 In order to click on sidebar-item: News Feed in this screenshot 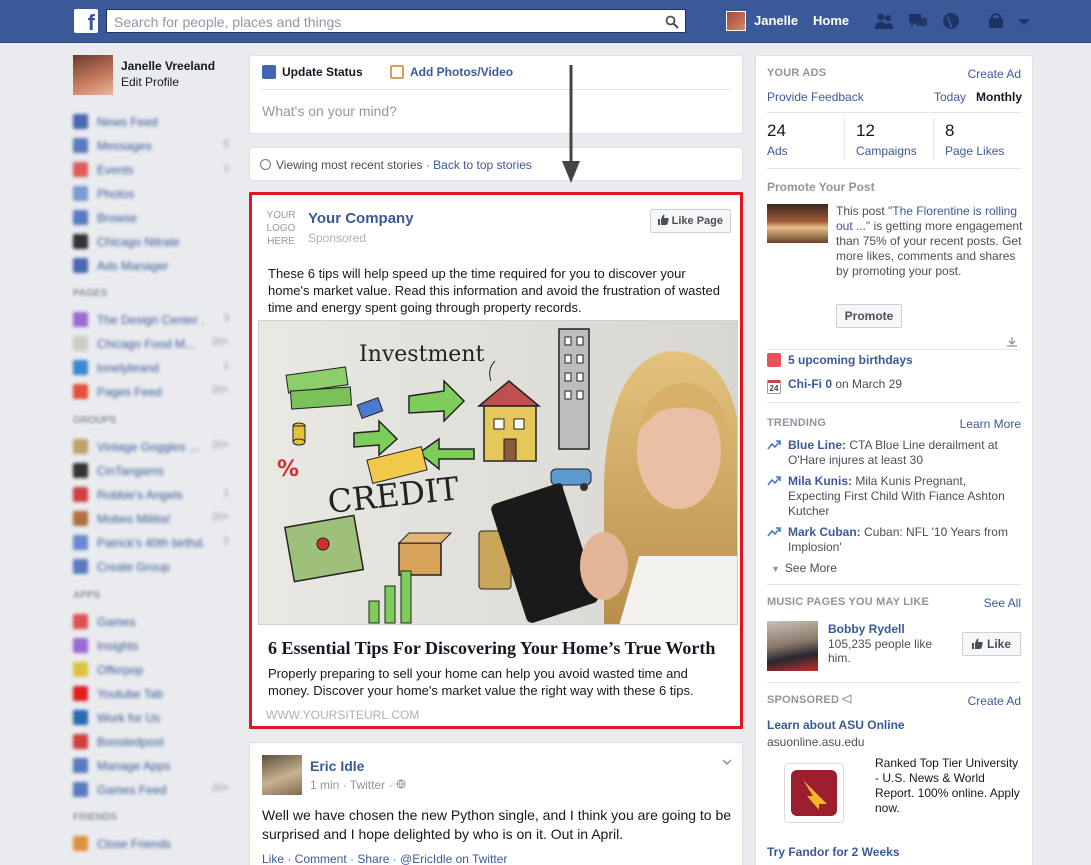, I will do `click(153, 122)`.